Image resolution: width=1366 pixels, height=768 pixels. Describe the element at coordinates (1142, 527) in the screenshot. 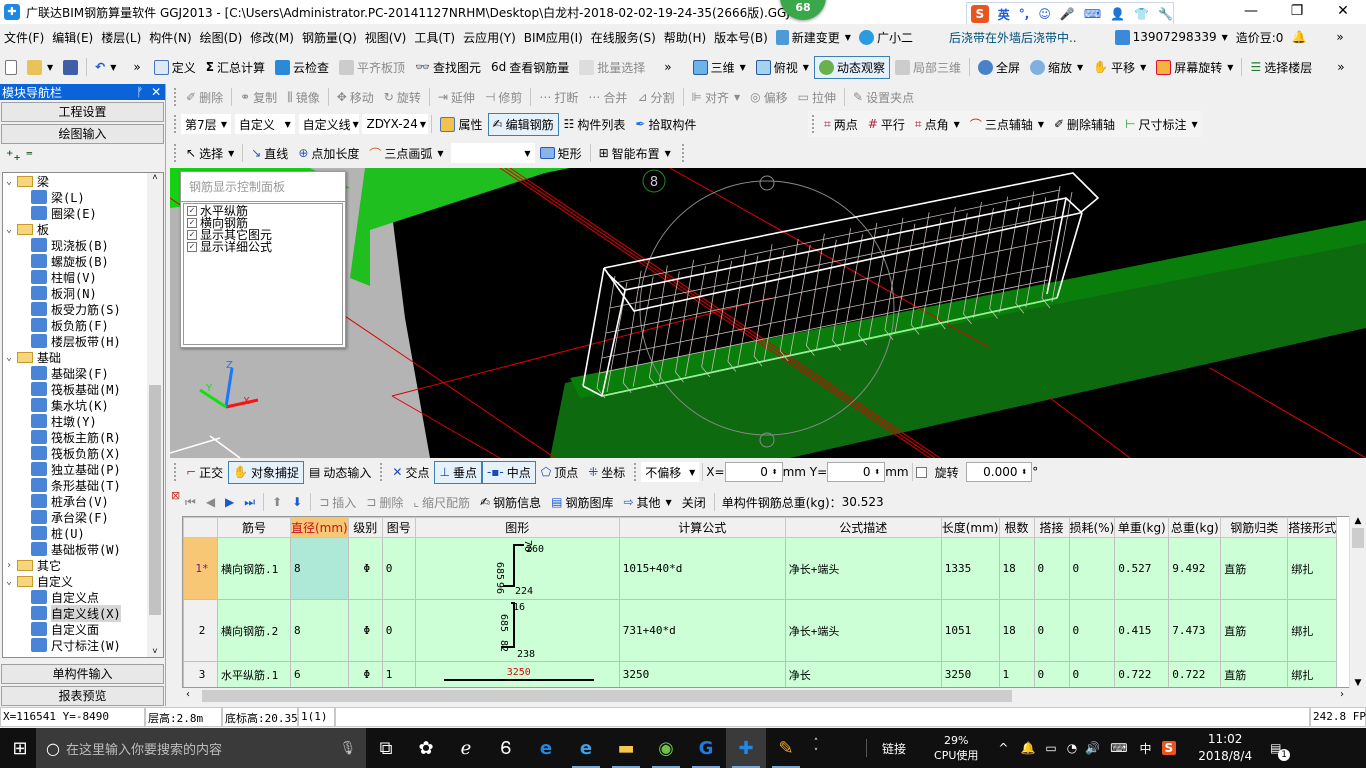

I see `column-header: 单重(kg)` at that location.